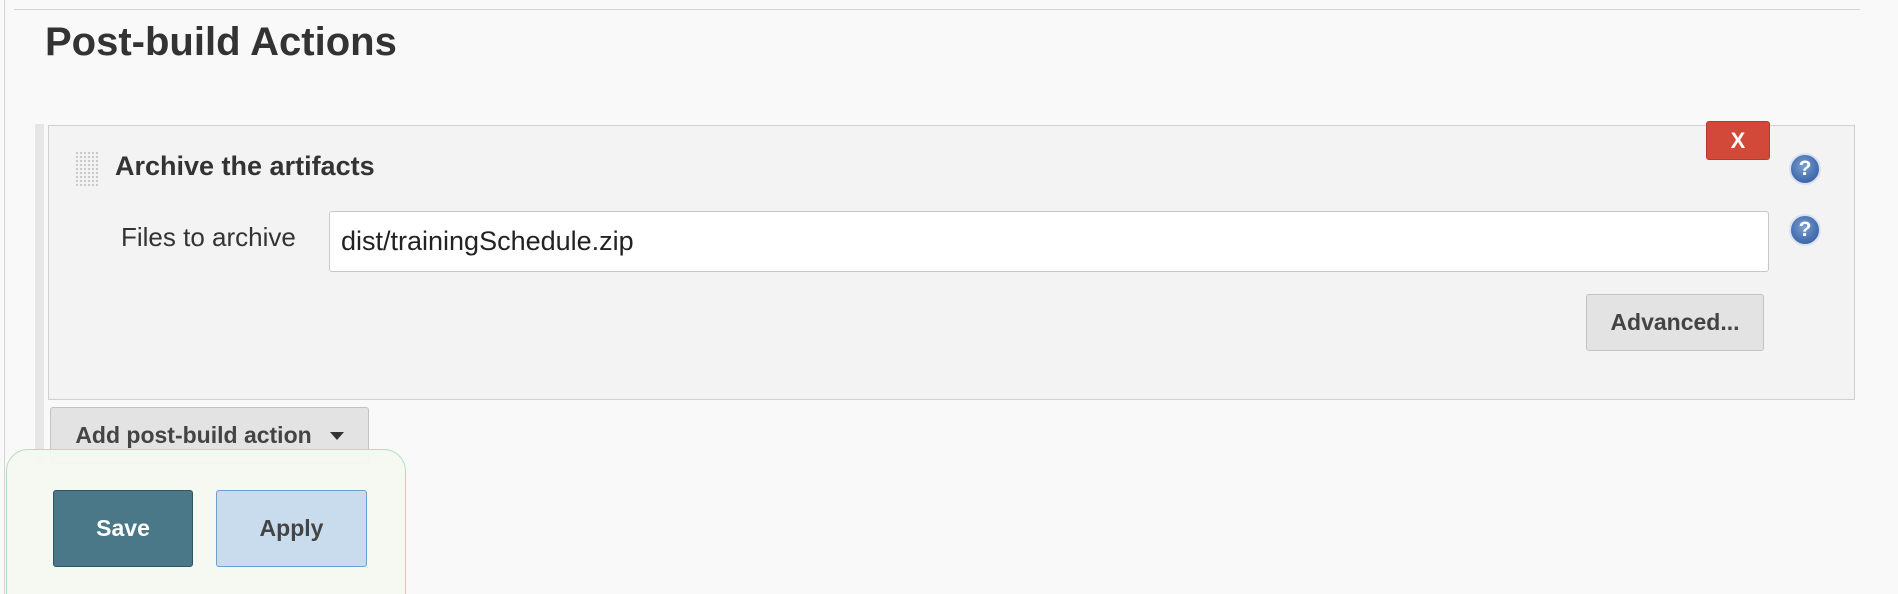  Describe the element at coordinates (1738, 140) in the screenshot. I see `delete-action-button: X` at that location.